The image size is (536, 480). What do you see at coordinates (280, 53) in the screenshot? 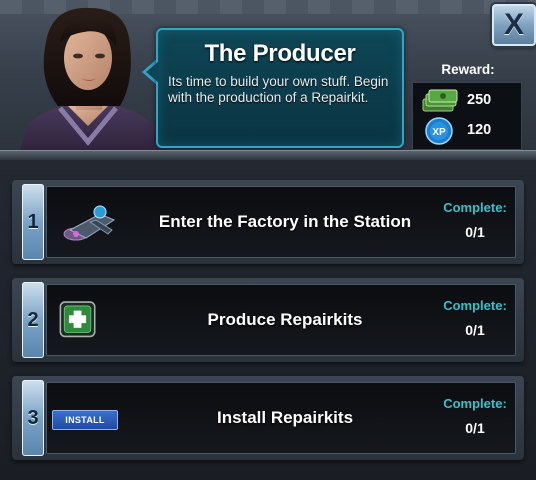
I see `quest-title: The Producer` at bounding box center [280, 53].